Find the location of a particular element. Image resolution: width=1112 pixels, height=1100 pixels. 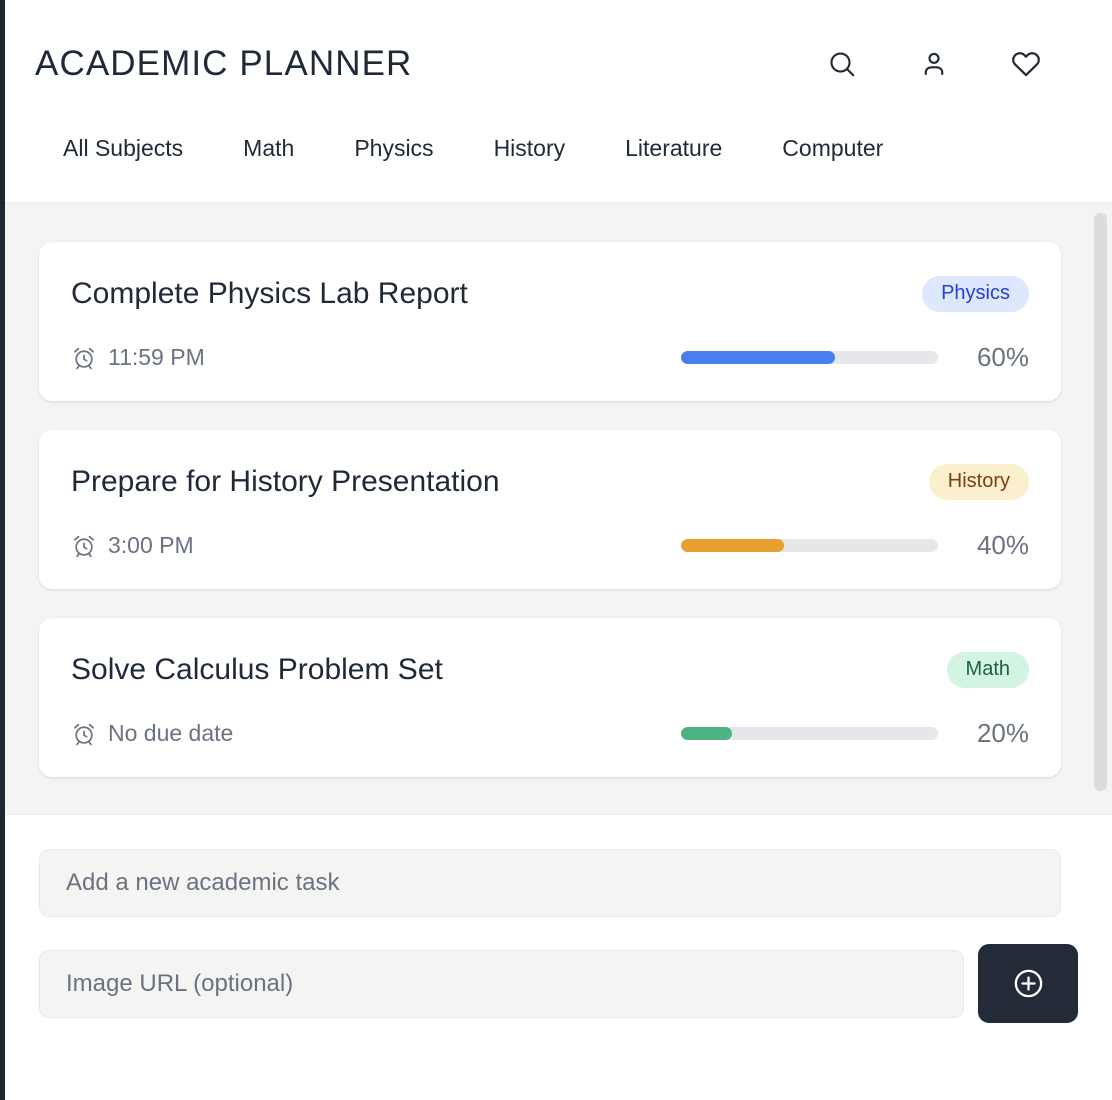

plus-circle-icon is located at coordinates (1028, 983).